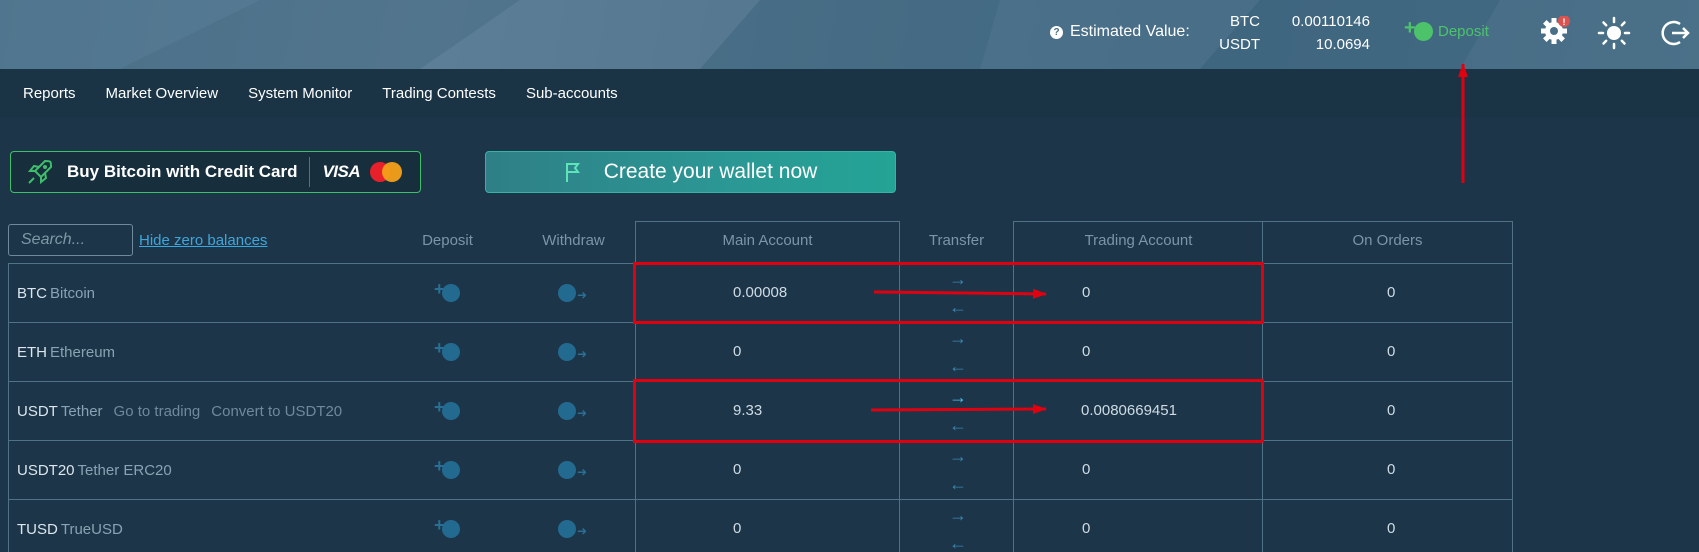  Describe the element at coordinates (1419, 29) in the screenshot. I see `deposit-icon: +` at that location.